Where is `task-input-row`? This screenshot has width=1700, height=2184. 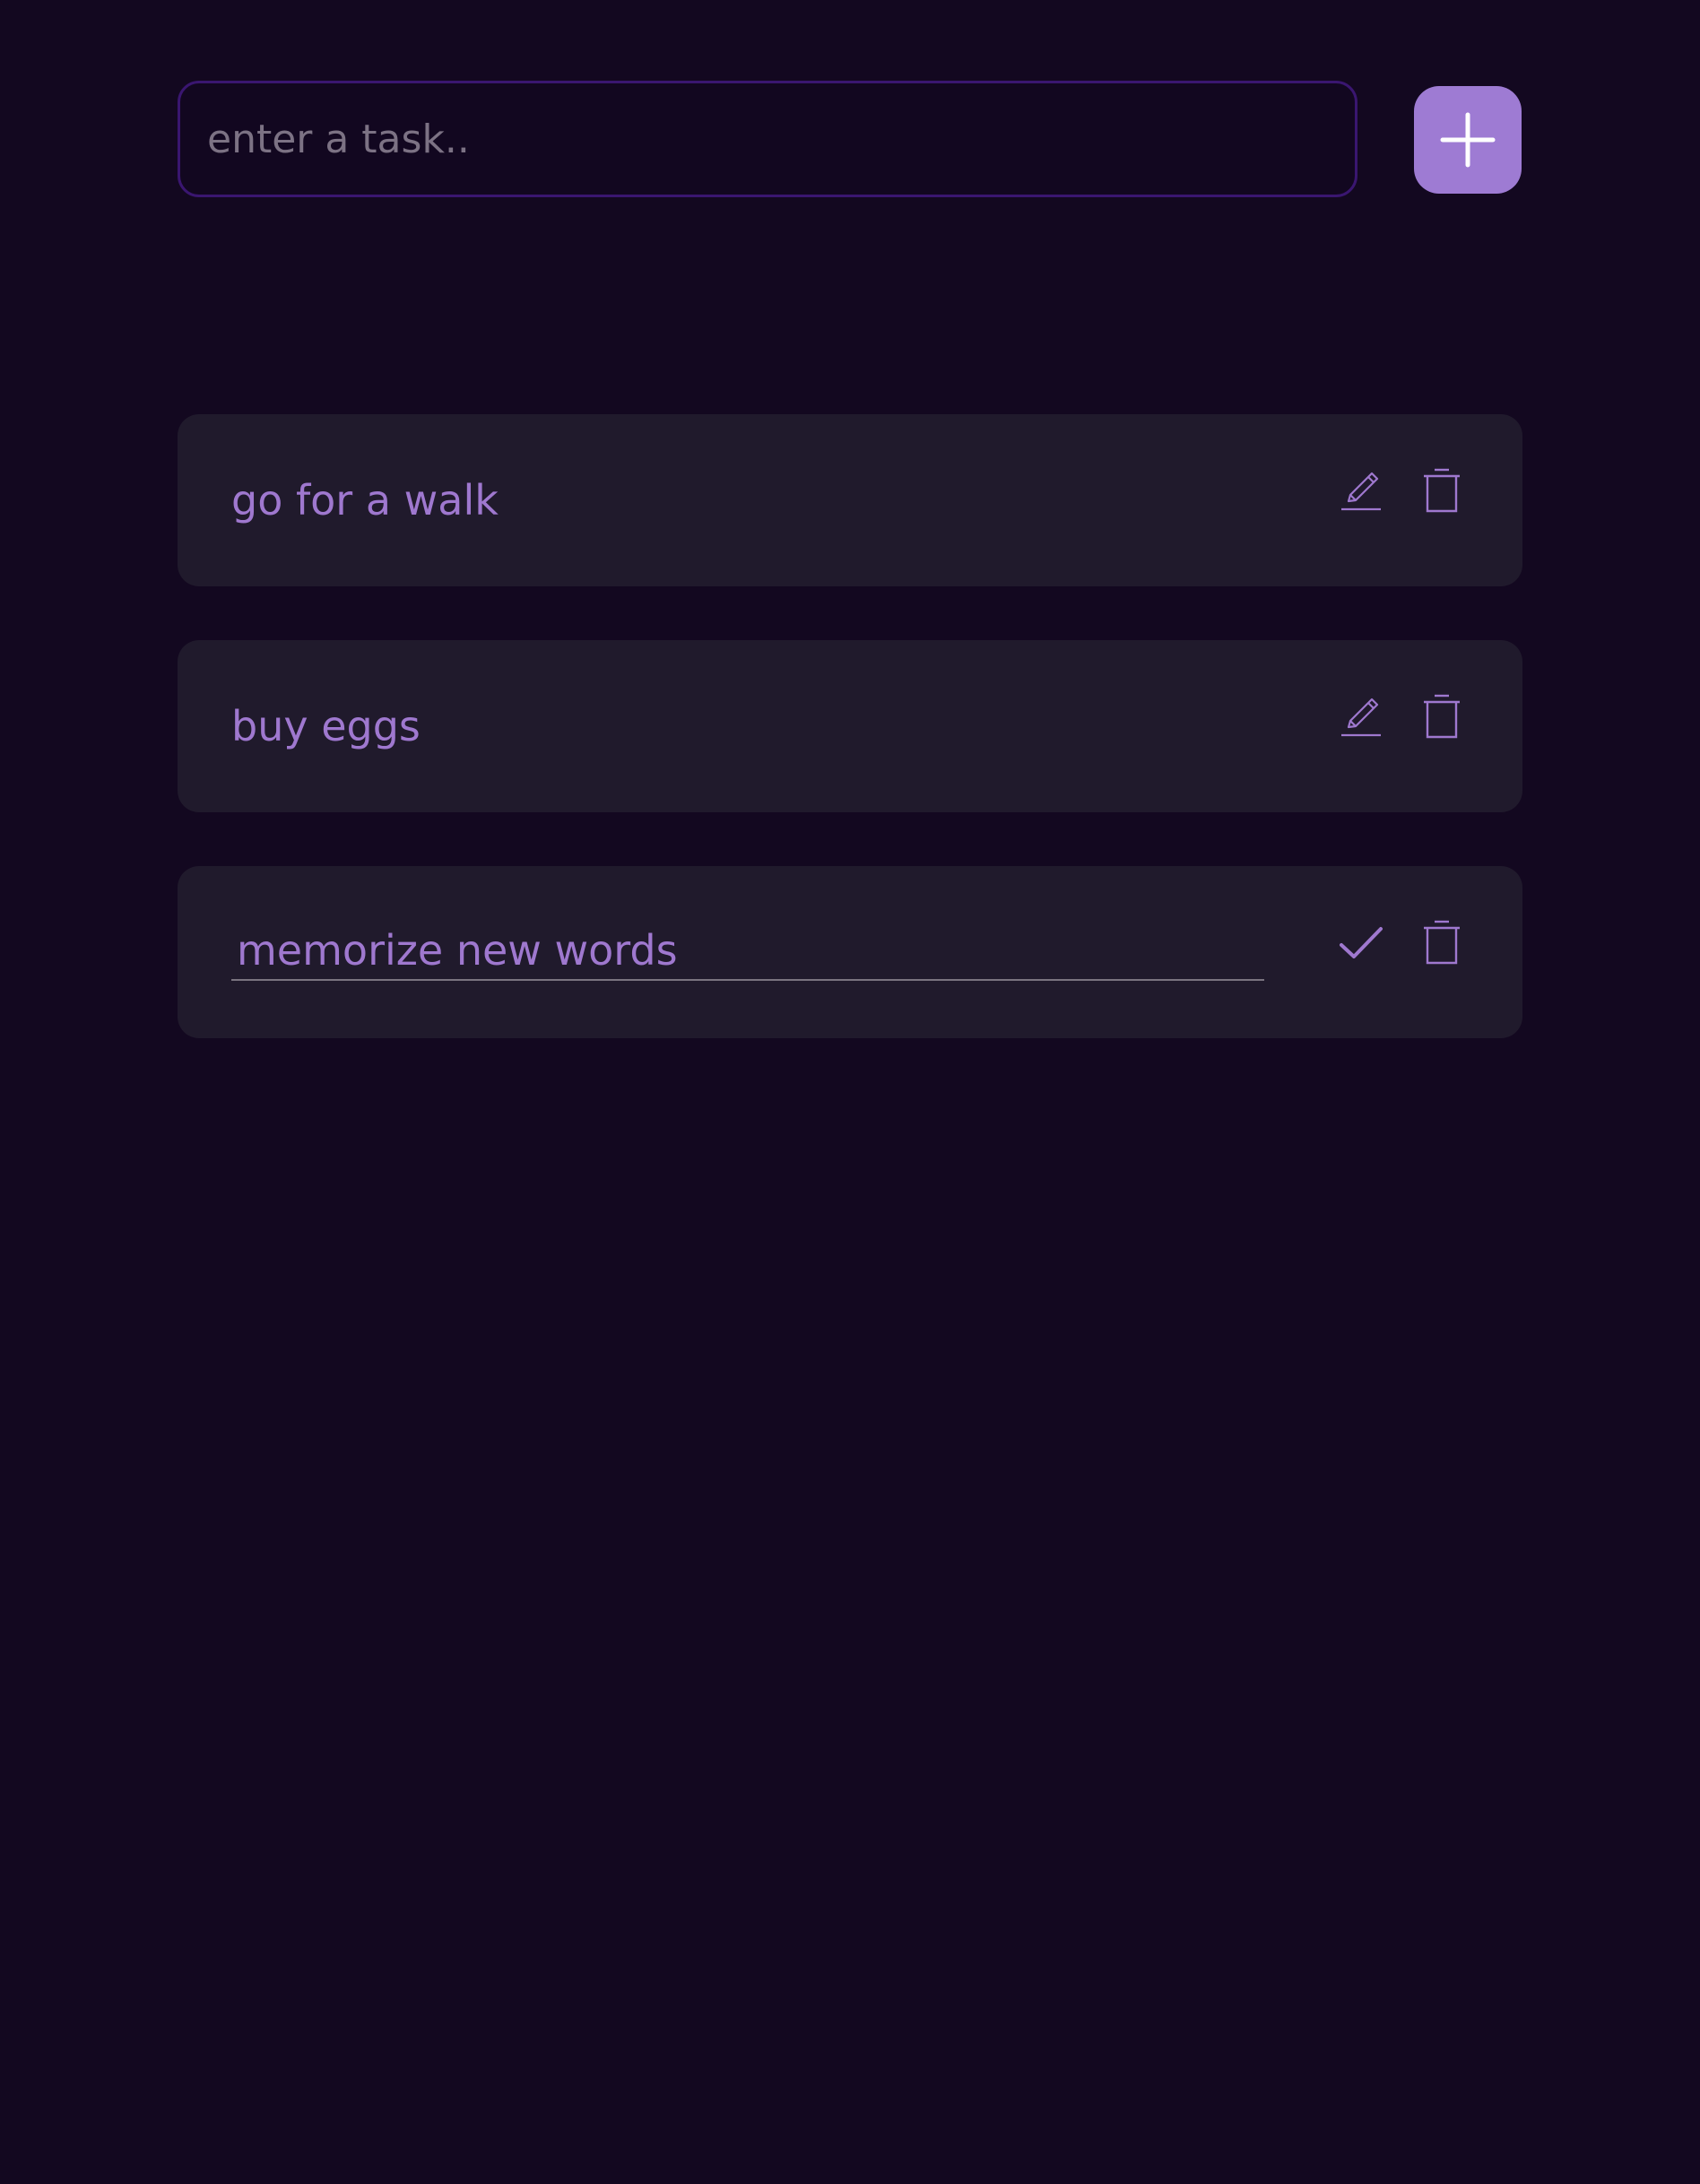 task-input-row is located at coordinates (850, 140).